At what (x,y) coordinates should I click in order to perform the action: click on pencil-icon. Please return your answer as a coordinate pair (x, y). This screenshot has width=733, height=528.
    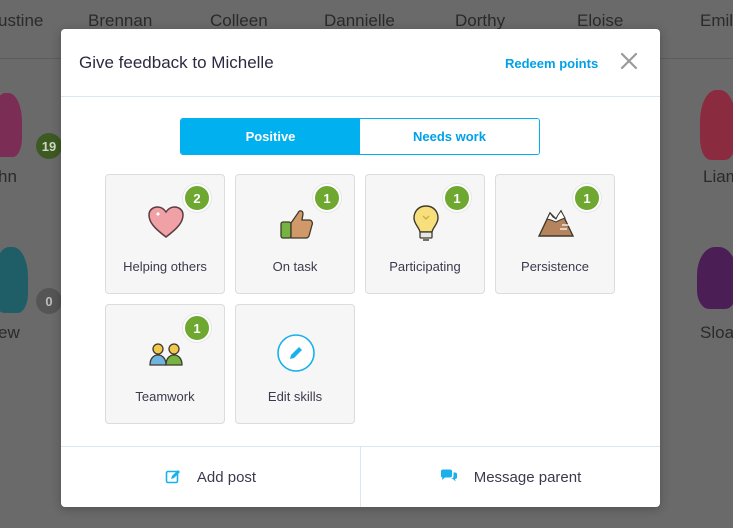
    Looking at the image, I should click on (296, 353).